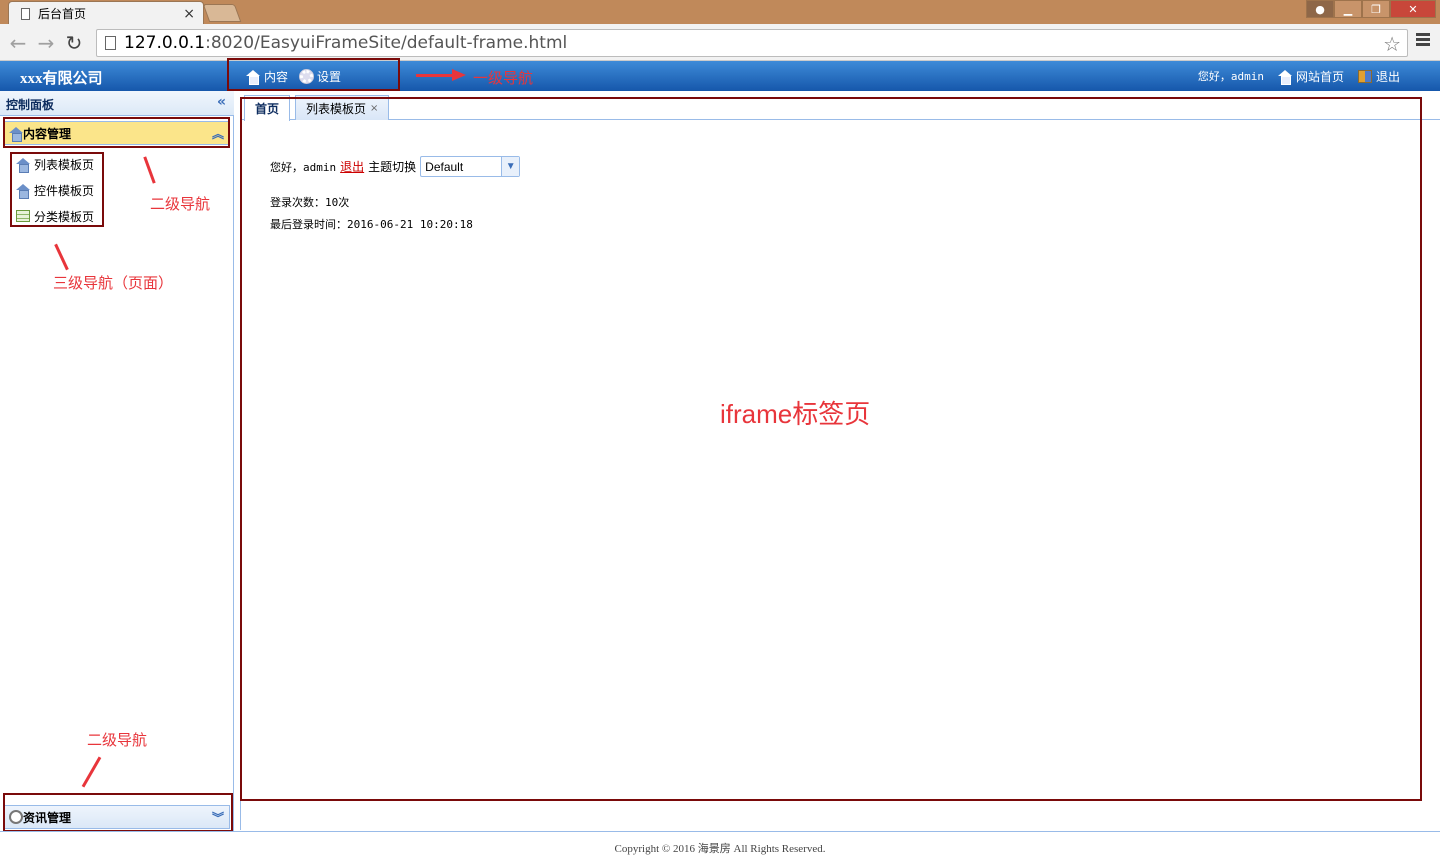 Image resolution: width=1440 pixels, height=861 pixels. Describe the element at coordinates (503, 78) in the screenshot. I see `annotation-level1: 一级导航` at that location.